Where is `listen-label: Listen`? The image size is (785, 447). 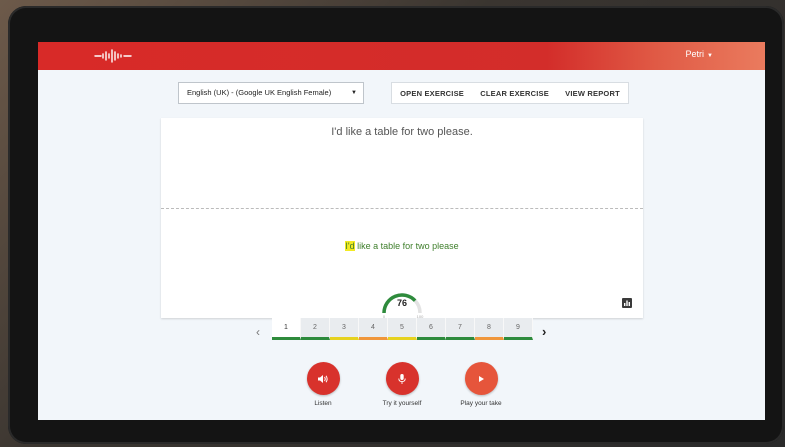 listen-label: Listen is located at coordinates (323, 403).